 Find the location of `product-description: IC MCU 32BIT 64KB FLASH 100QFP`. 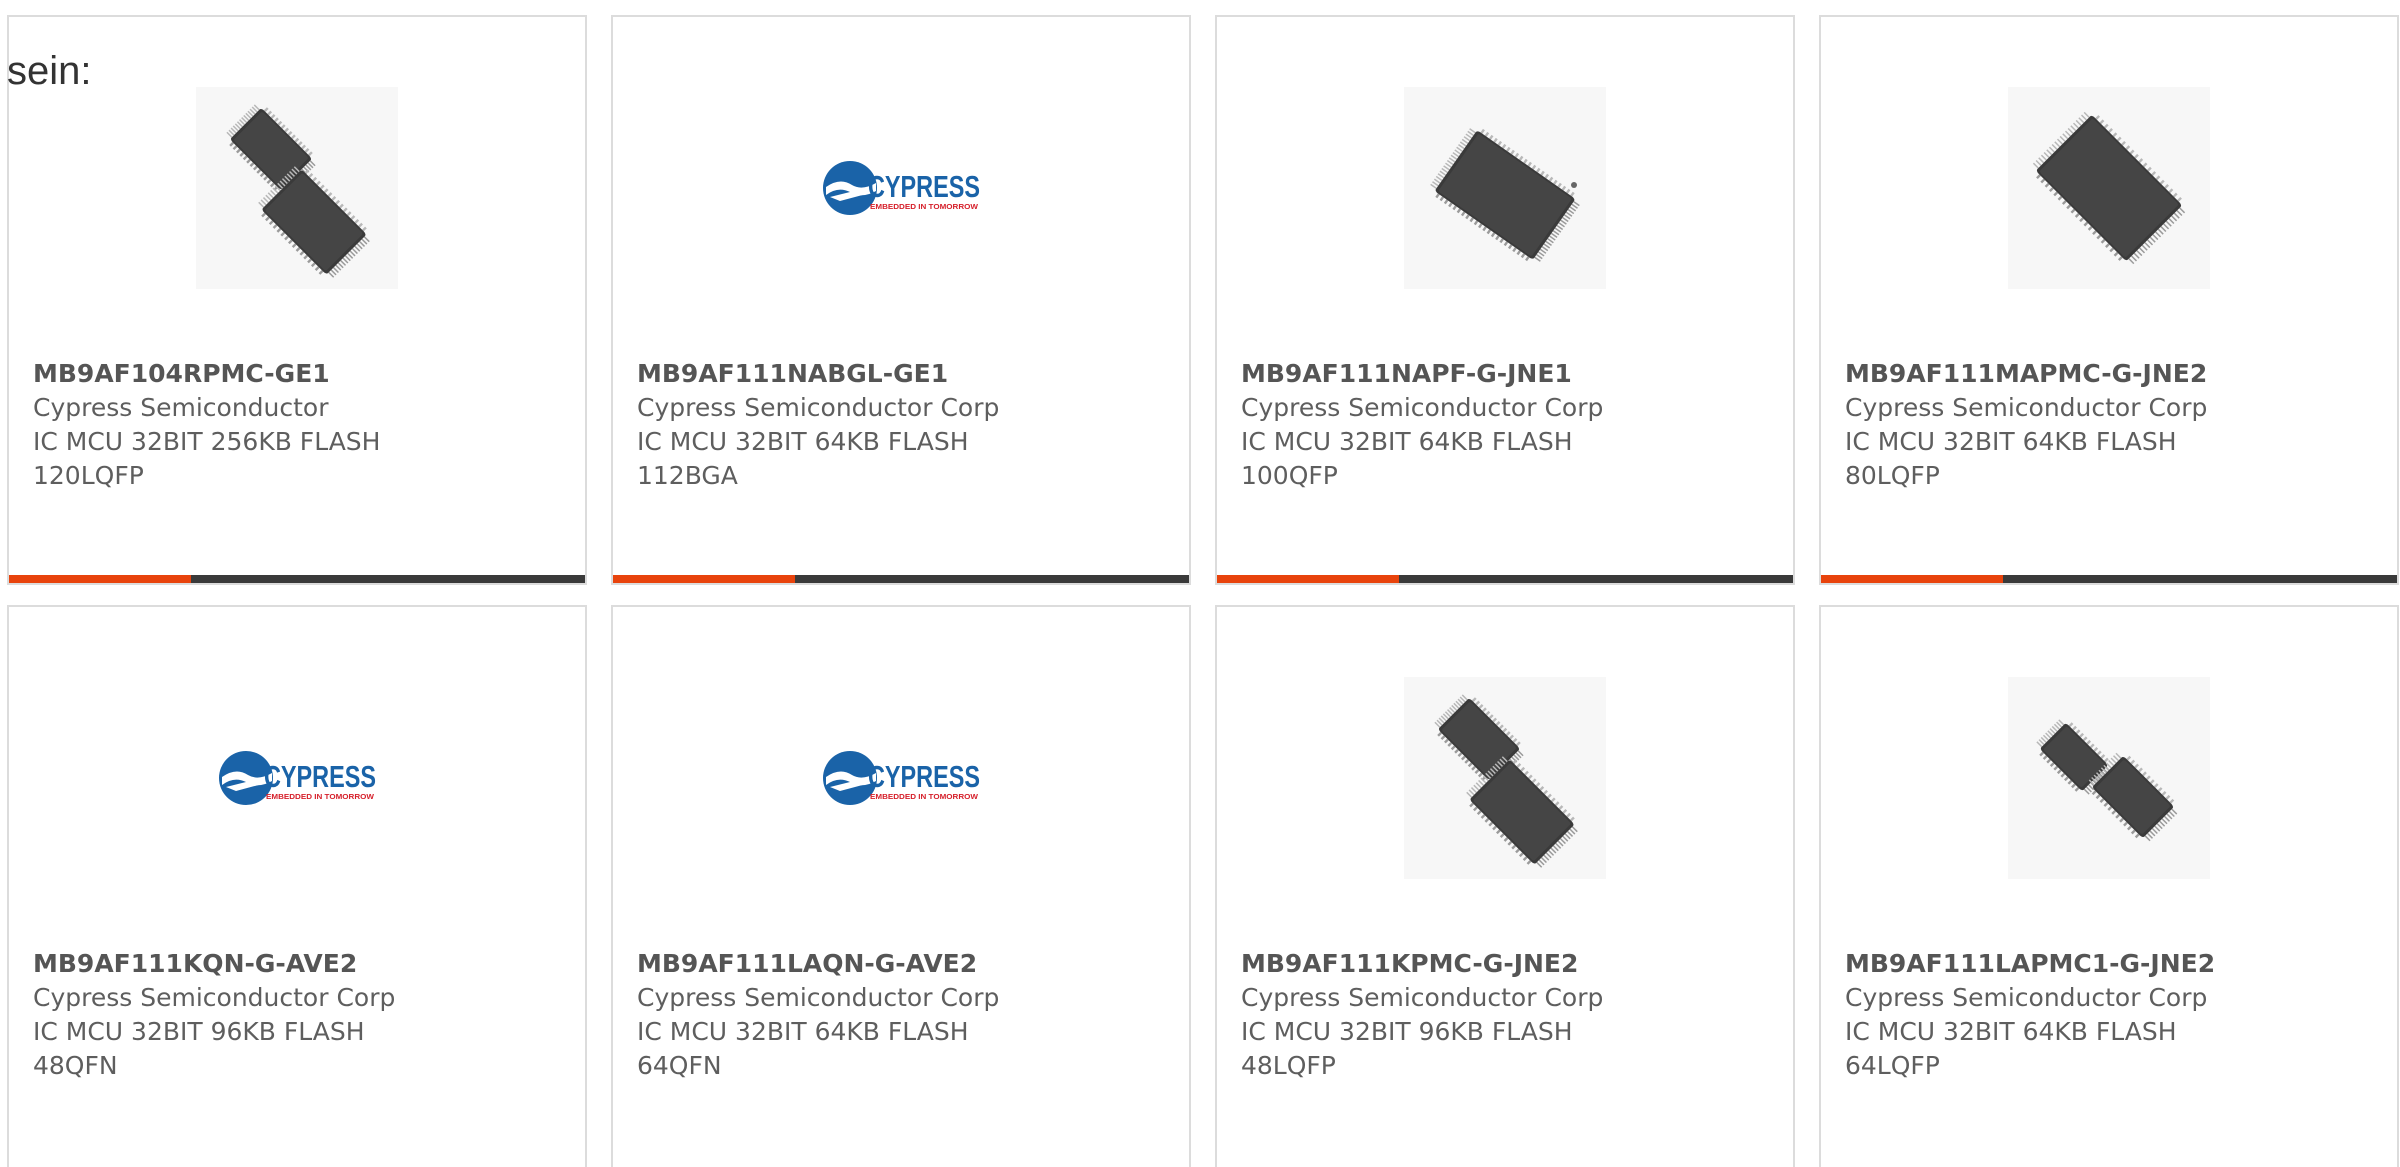

product-description: IC MCU 32BIT 64KB FLASH 100QFP is located at coordinates (1407, 458).